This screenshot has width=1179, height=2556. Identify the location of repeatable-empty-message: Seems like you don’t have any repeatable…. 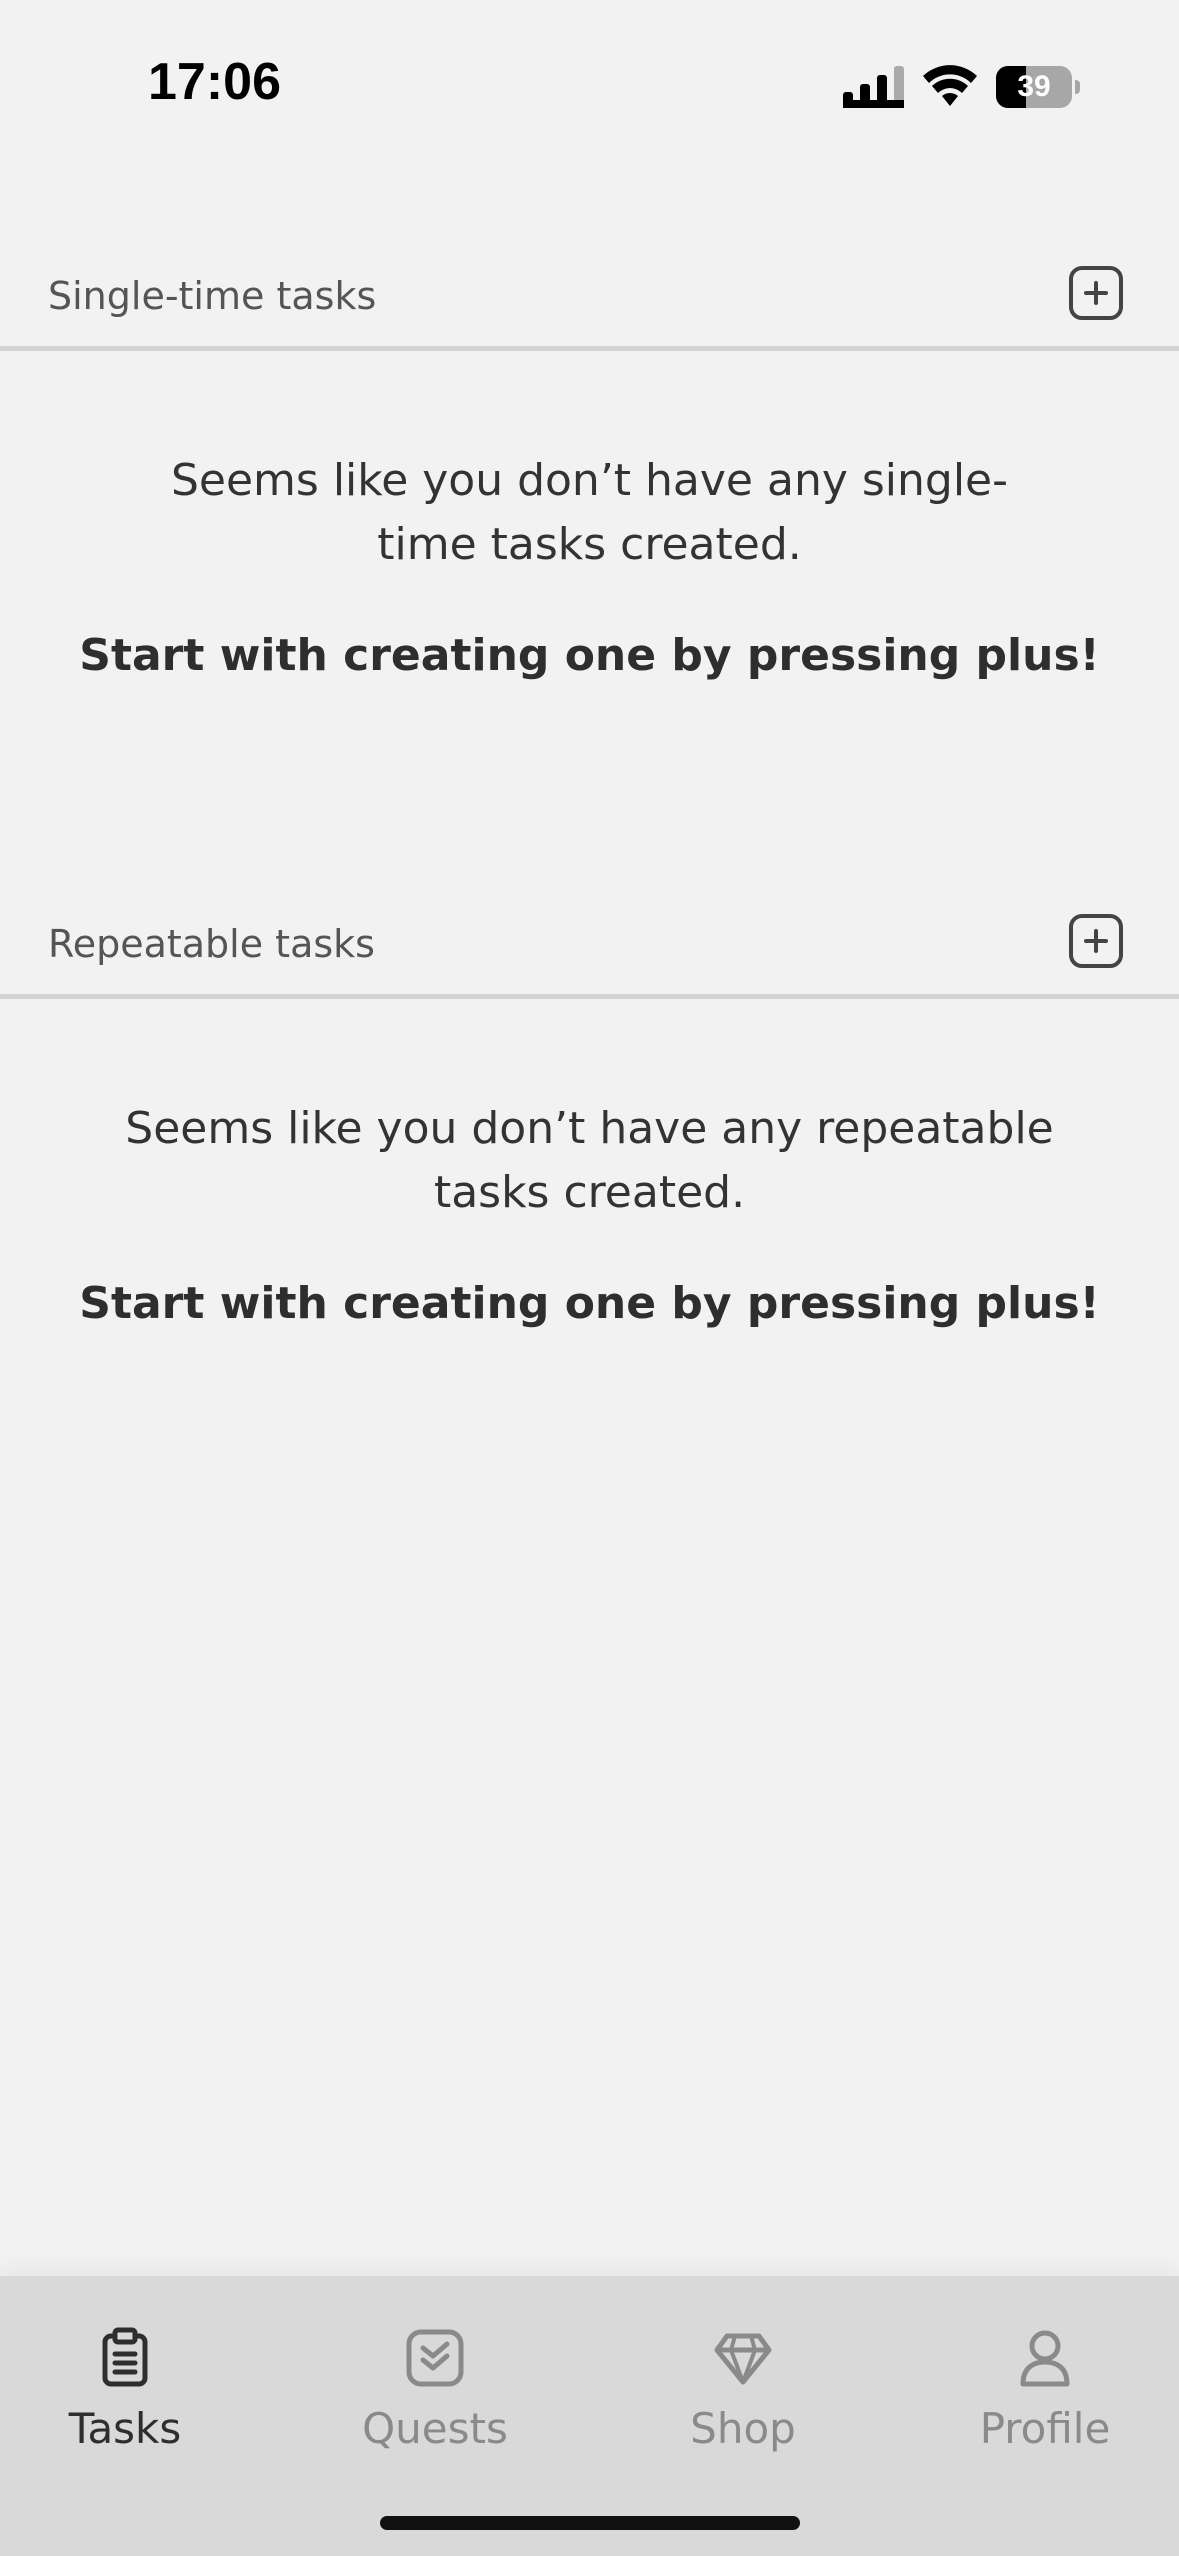
(589, 1160).